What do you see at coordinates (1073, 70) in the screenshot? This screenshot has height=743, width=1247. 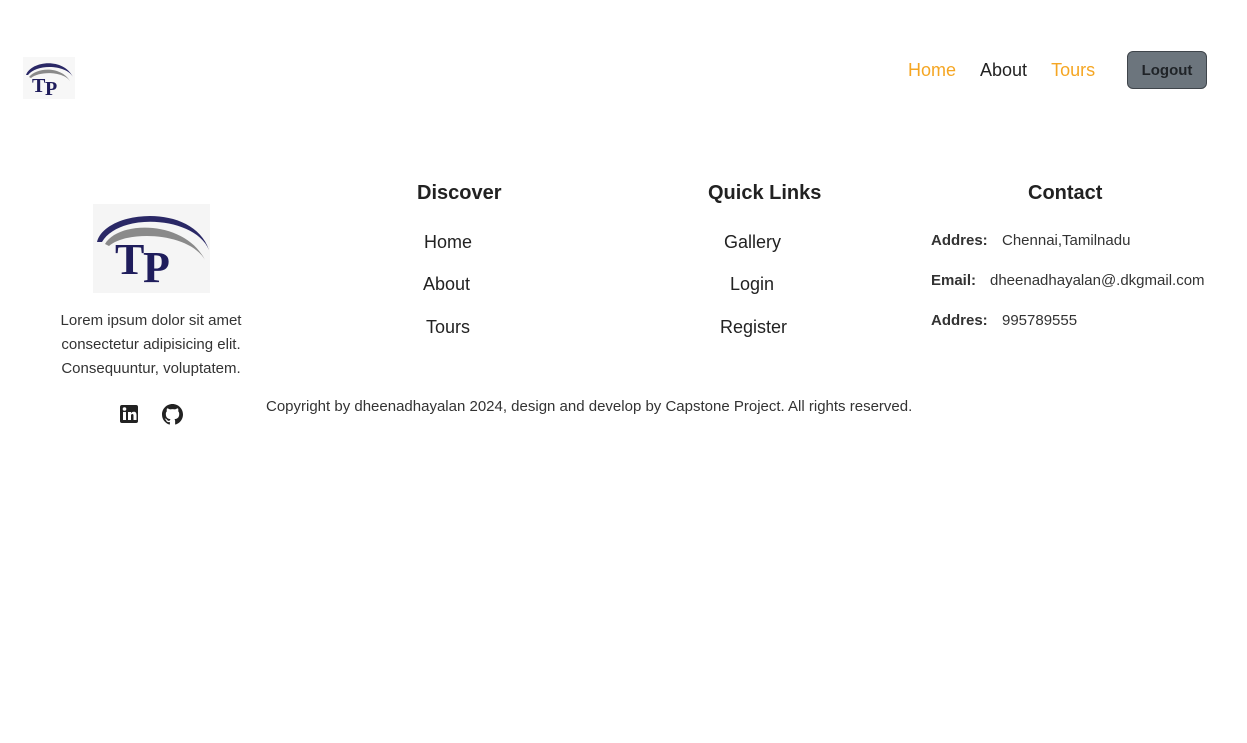 I see `nav-tours: Tours` at bounding box center [1073, 70].